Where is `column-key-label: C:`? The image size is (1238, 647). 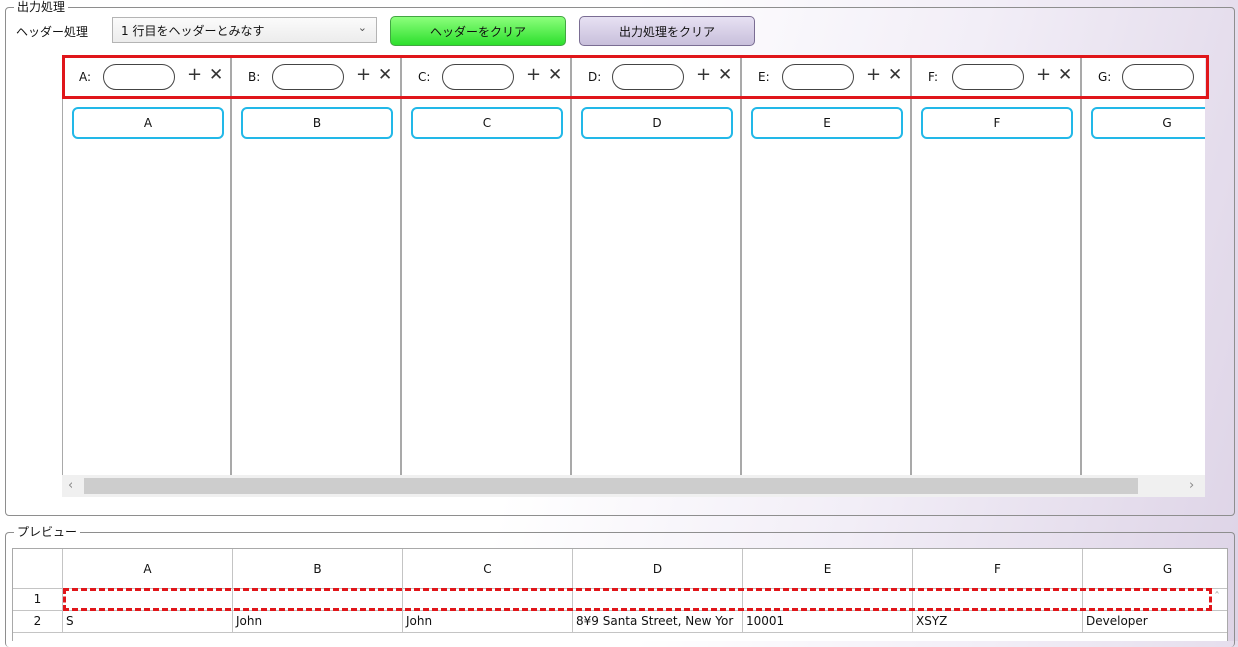 column-key-label: C: is located at coordinates (424, 77).